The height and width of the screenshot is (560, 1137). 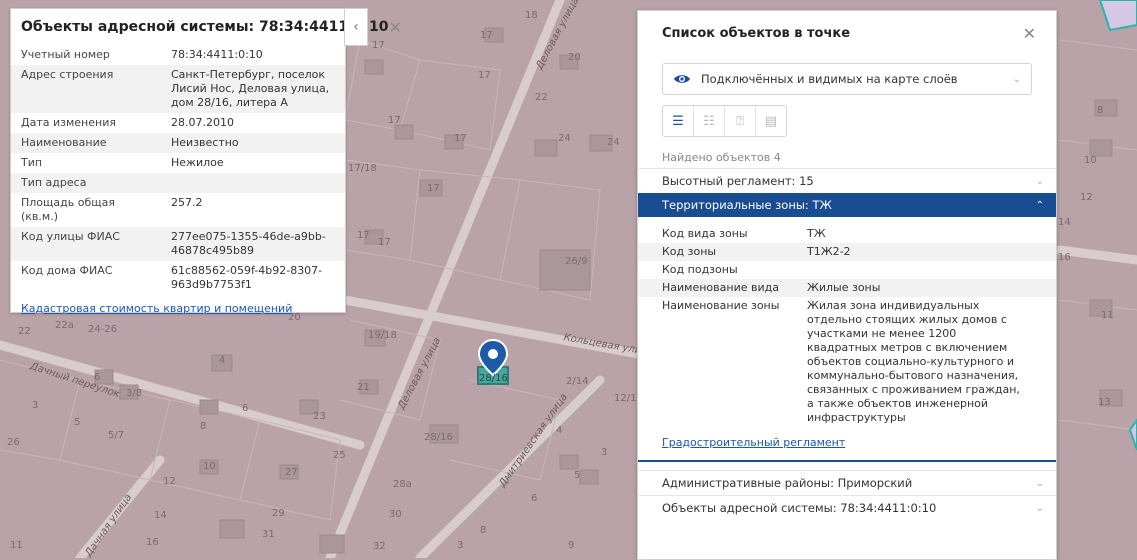 I want to click on list-view-icon: ☰, so click(x=678, y=121).